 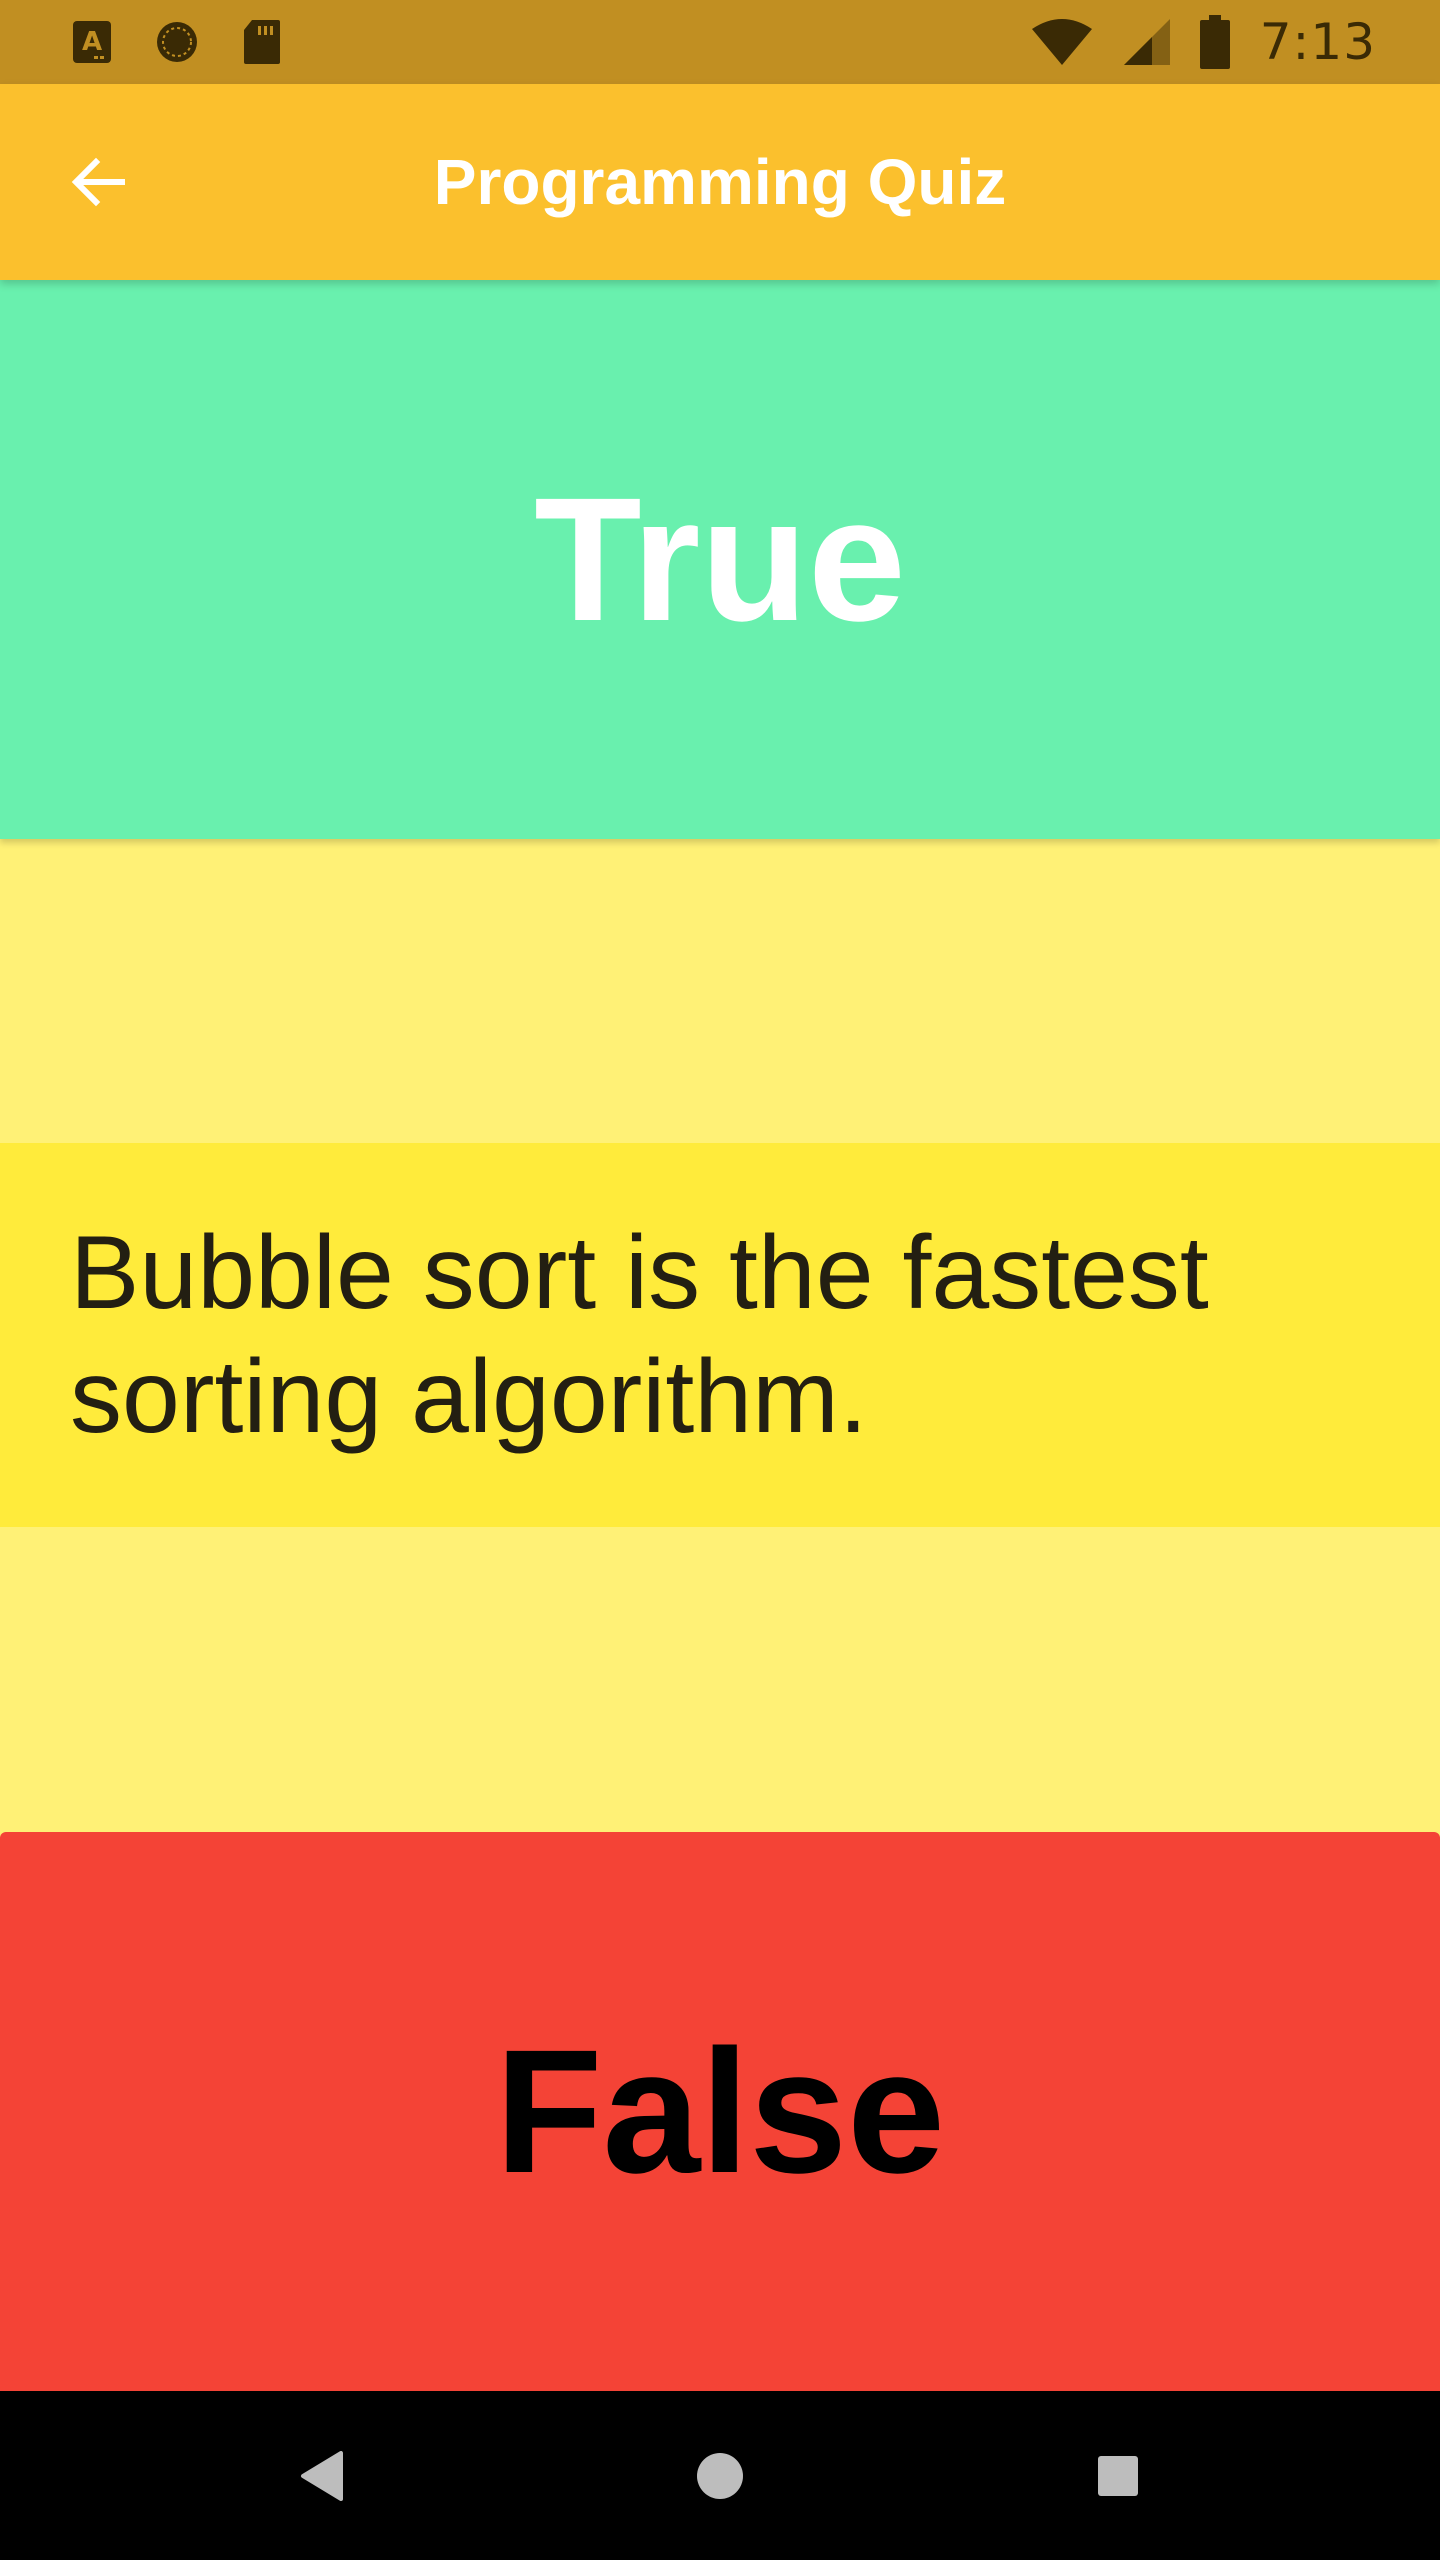 What do you see at coordinates (262, 42) in the screenshot?
I see `sd-card-icon` at bounding box center [262, 42].